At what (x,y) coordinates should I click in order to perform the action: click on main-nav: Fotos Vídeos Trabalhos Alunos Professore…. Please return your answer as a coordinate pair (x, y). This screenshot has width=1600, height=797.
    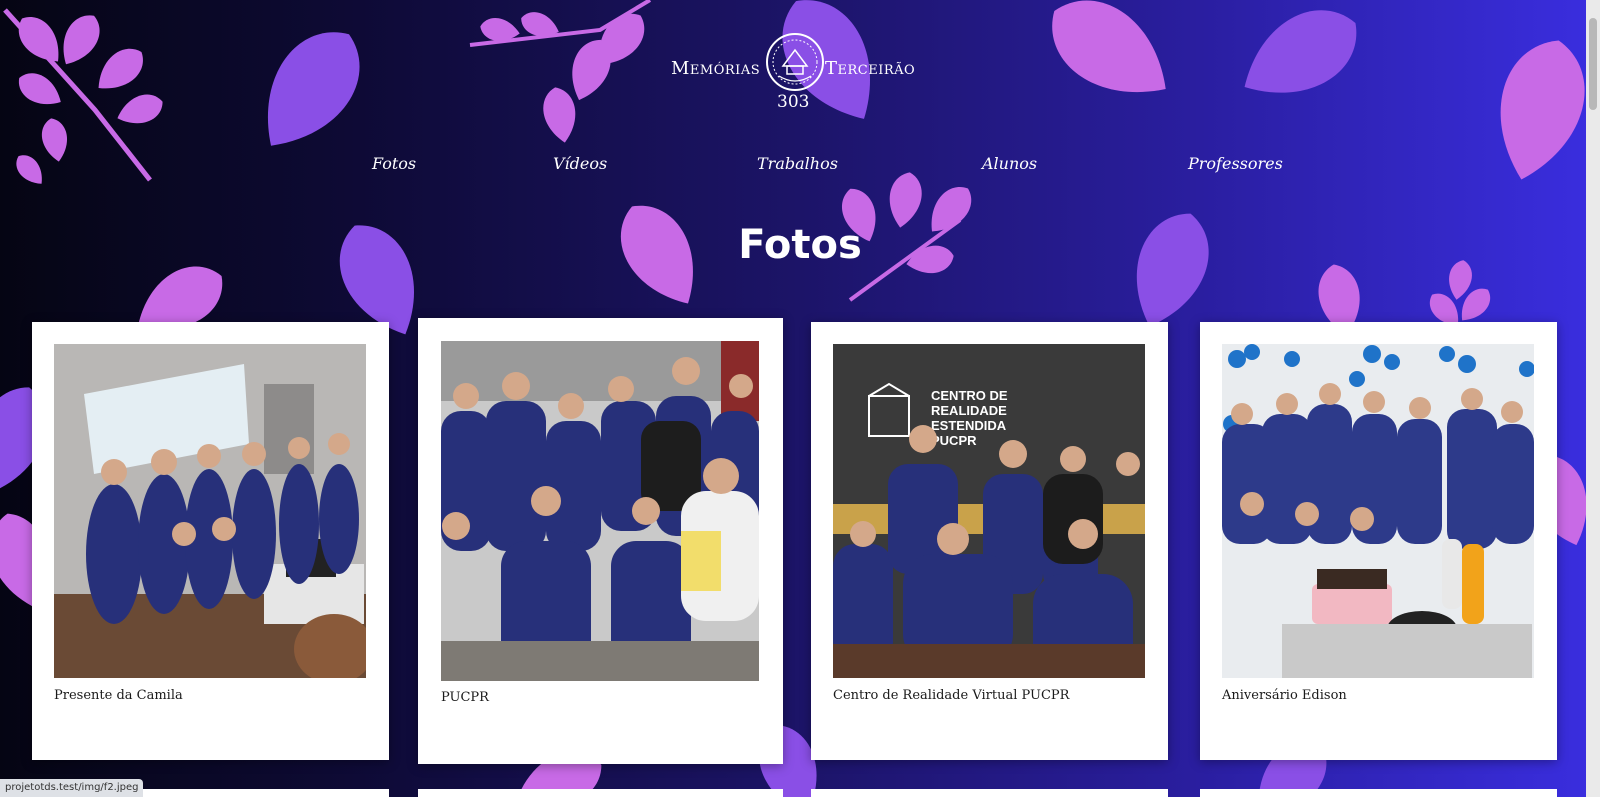
    Looking at the image, I should click on (800, 169).